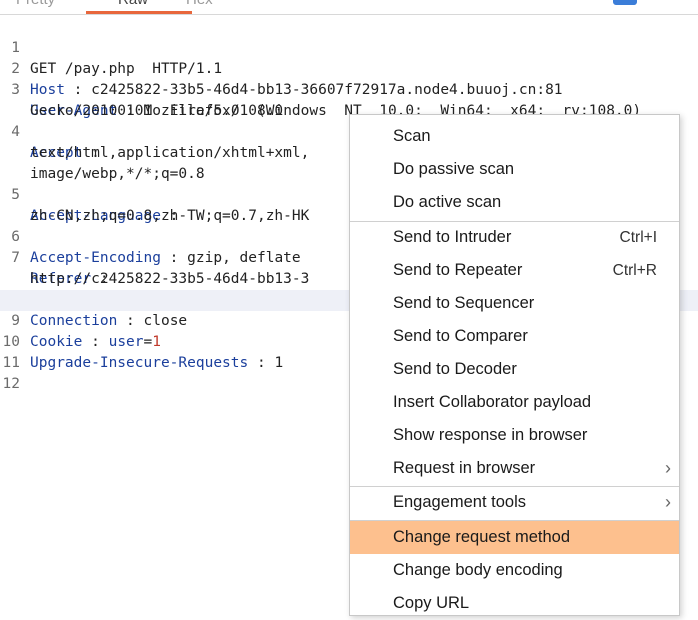 The width and height of the screenshot is (698, 620). Describe the element at coordinates (514, 202) in the screenshot. I see `menu-item-active-scan: Do active scan` at that location.